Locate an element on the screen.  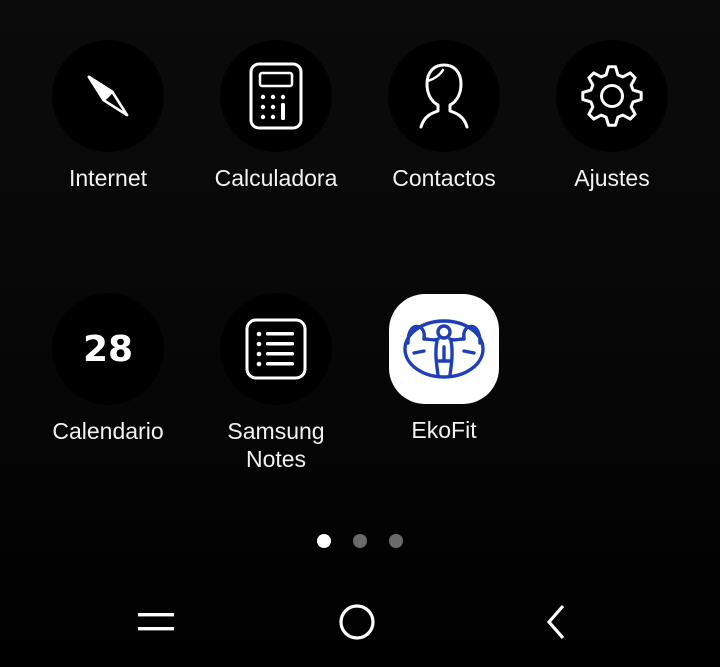
home-icon is located at coordinates (357, 622).